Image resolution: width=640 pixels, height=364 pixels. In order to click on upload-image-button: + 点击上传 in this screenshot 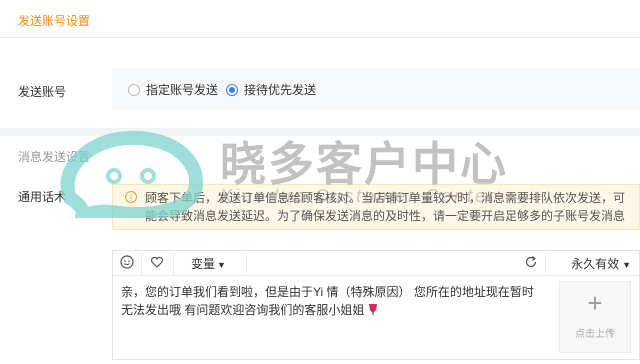, I will do `click(595, 317)`.